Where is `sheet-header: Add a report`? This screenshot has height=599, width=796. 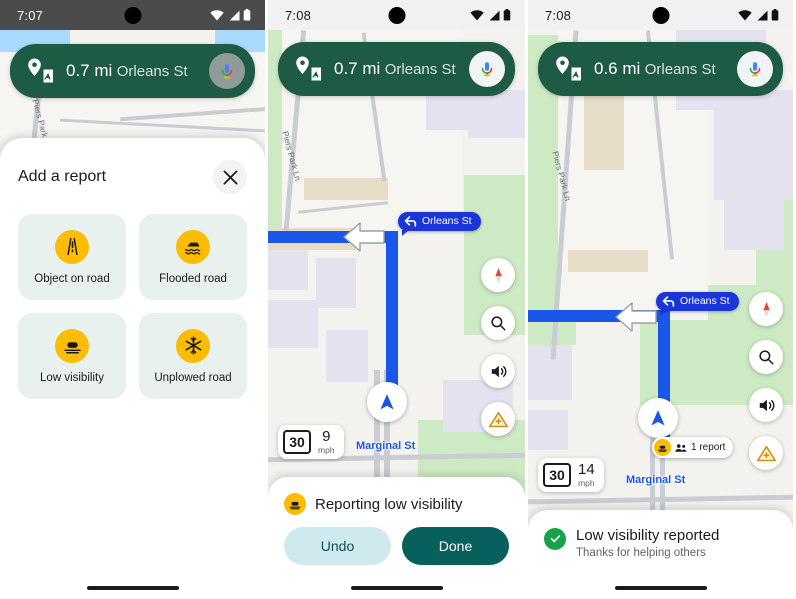 sheet-header: Add a report is located at coordinates (132, 169).